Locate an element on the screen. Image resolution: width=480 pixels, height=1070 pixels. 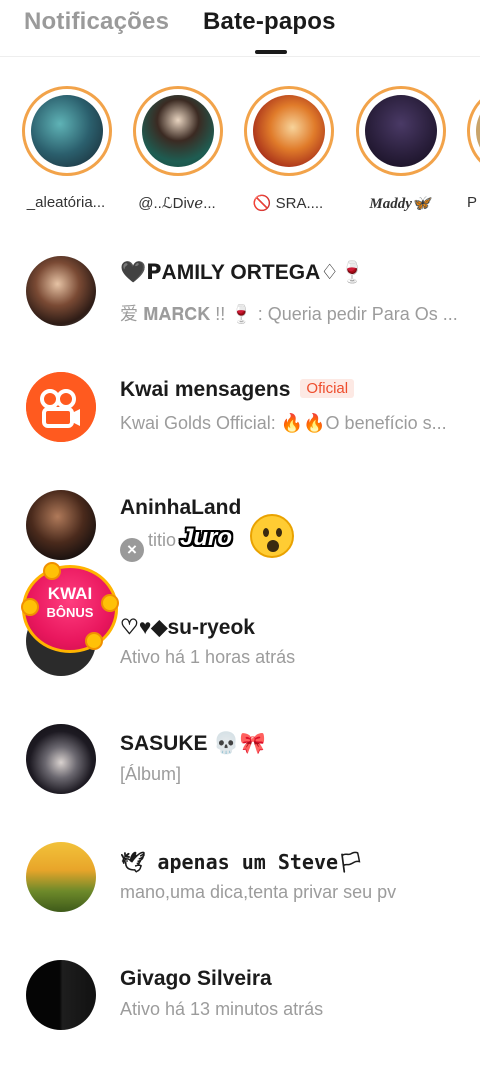
chat-preview: Ativo há 1 horas atrás is located at coordinates (208, 657).